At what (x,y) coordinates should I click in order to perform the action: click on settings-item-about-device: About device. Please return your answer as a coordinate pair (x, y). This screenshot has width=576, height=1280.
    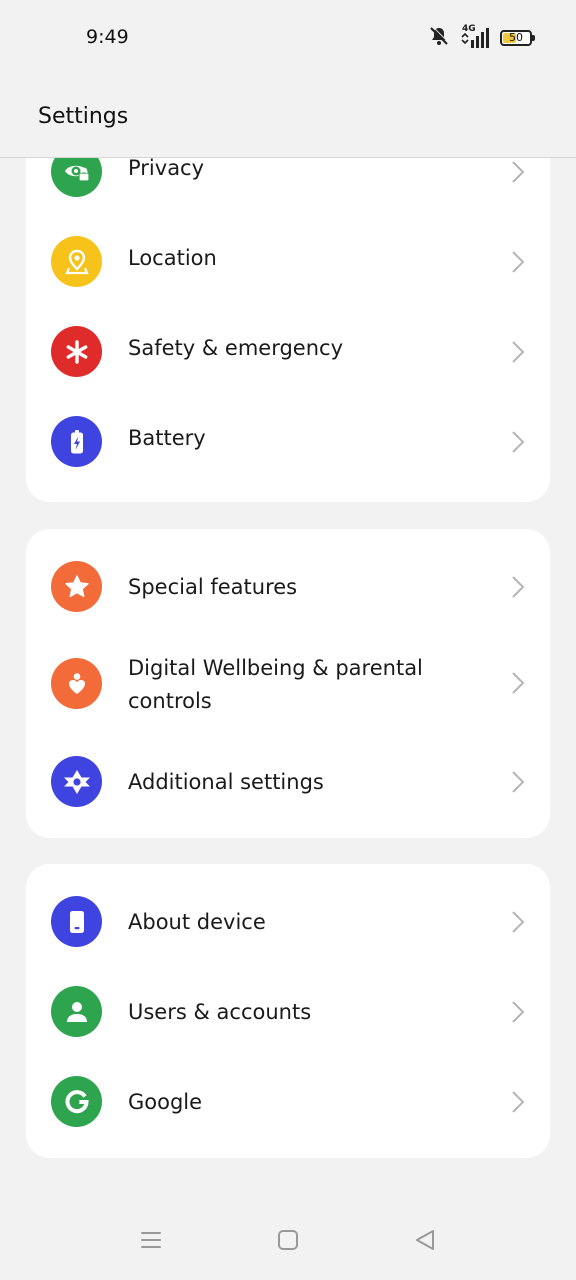
    Looking at the image, I should click on (288, 923).